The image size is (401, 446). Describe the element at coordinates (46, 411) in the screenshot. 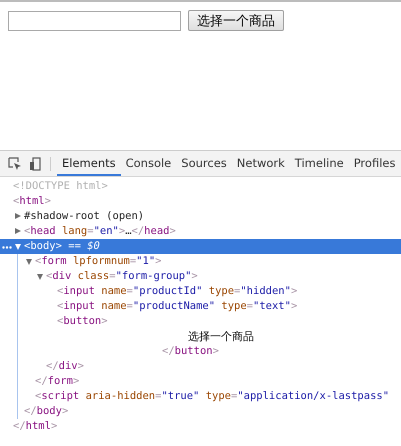

I see `closing-tag: </body>` at that location.